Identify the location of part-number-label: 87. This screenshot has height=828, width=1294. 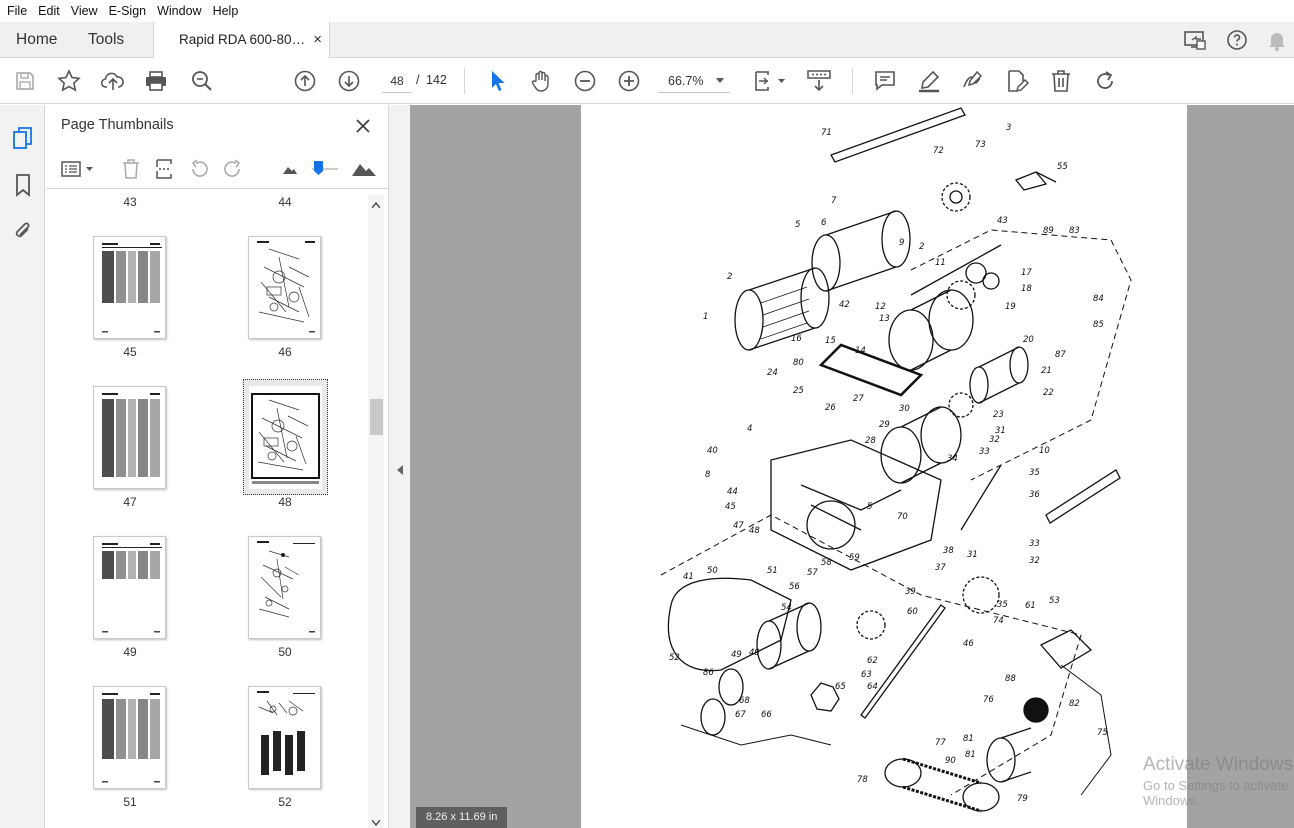
(1060, 355).